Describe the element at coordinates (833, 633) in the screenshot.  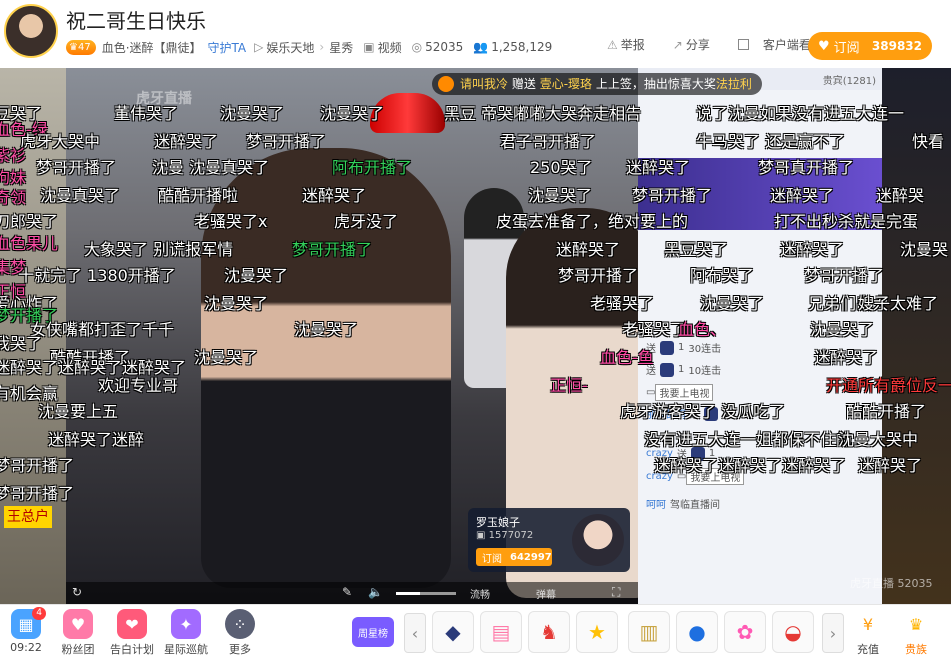
I see `gift-next-button: ›` at that location.